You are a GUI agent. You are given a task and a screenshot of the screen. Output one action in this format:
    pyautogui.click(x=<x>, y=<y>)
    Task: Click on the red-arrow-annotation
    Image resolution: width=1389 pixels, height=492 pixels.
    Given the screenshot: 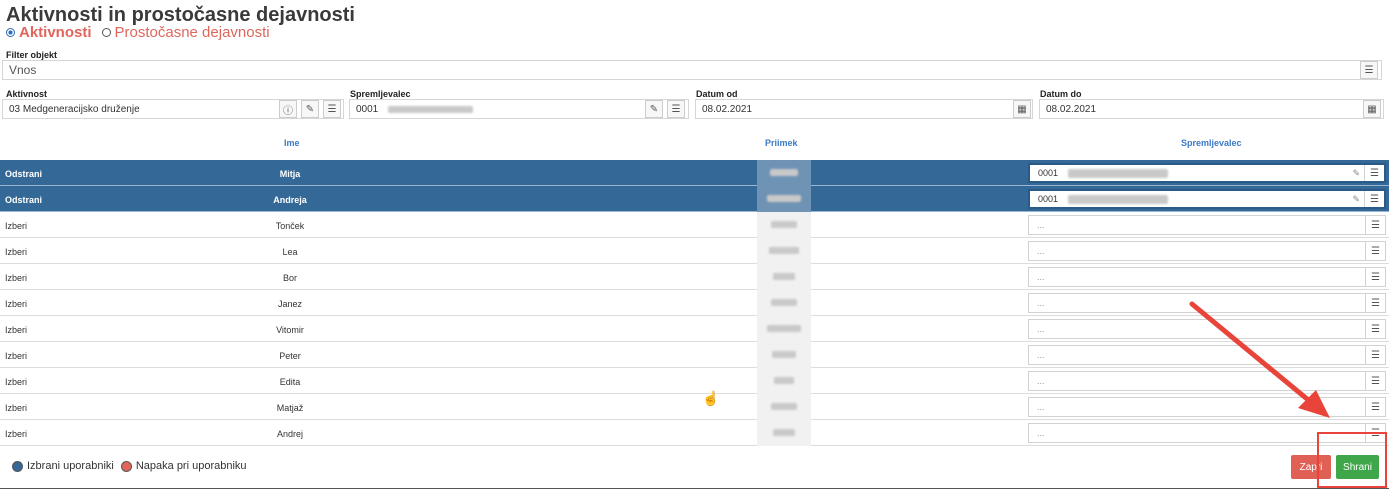 What is the action you would take?
    pyautogui.click(x=1259, y=359)
    